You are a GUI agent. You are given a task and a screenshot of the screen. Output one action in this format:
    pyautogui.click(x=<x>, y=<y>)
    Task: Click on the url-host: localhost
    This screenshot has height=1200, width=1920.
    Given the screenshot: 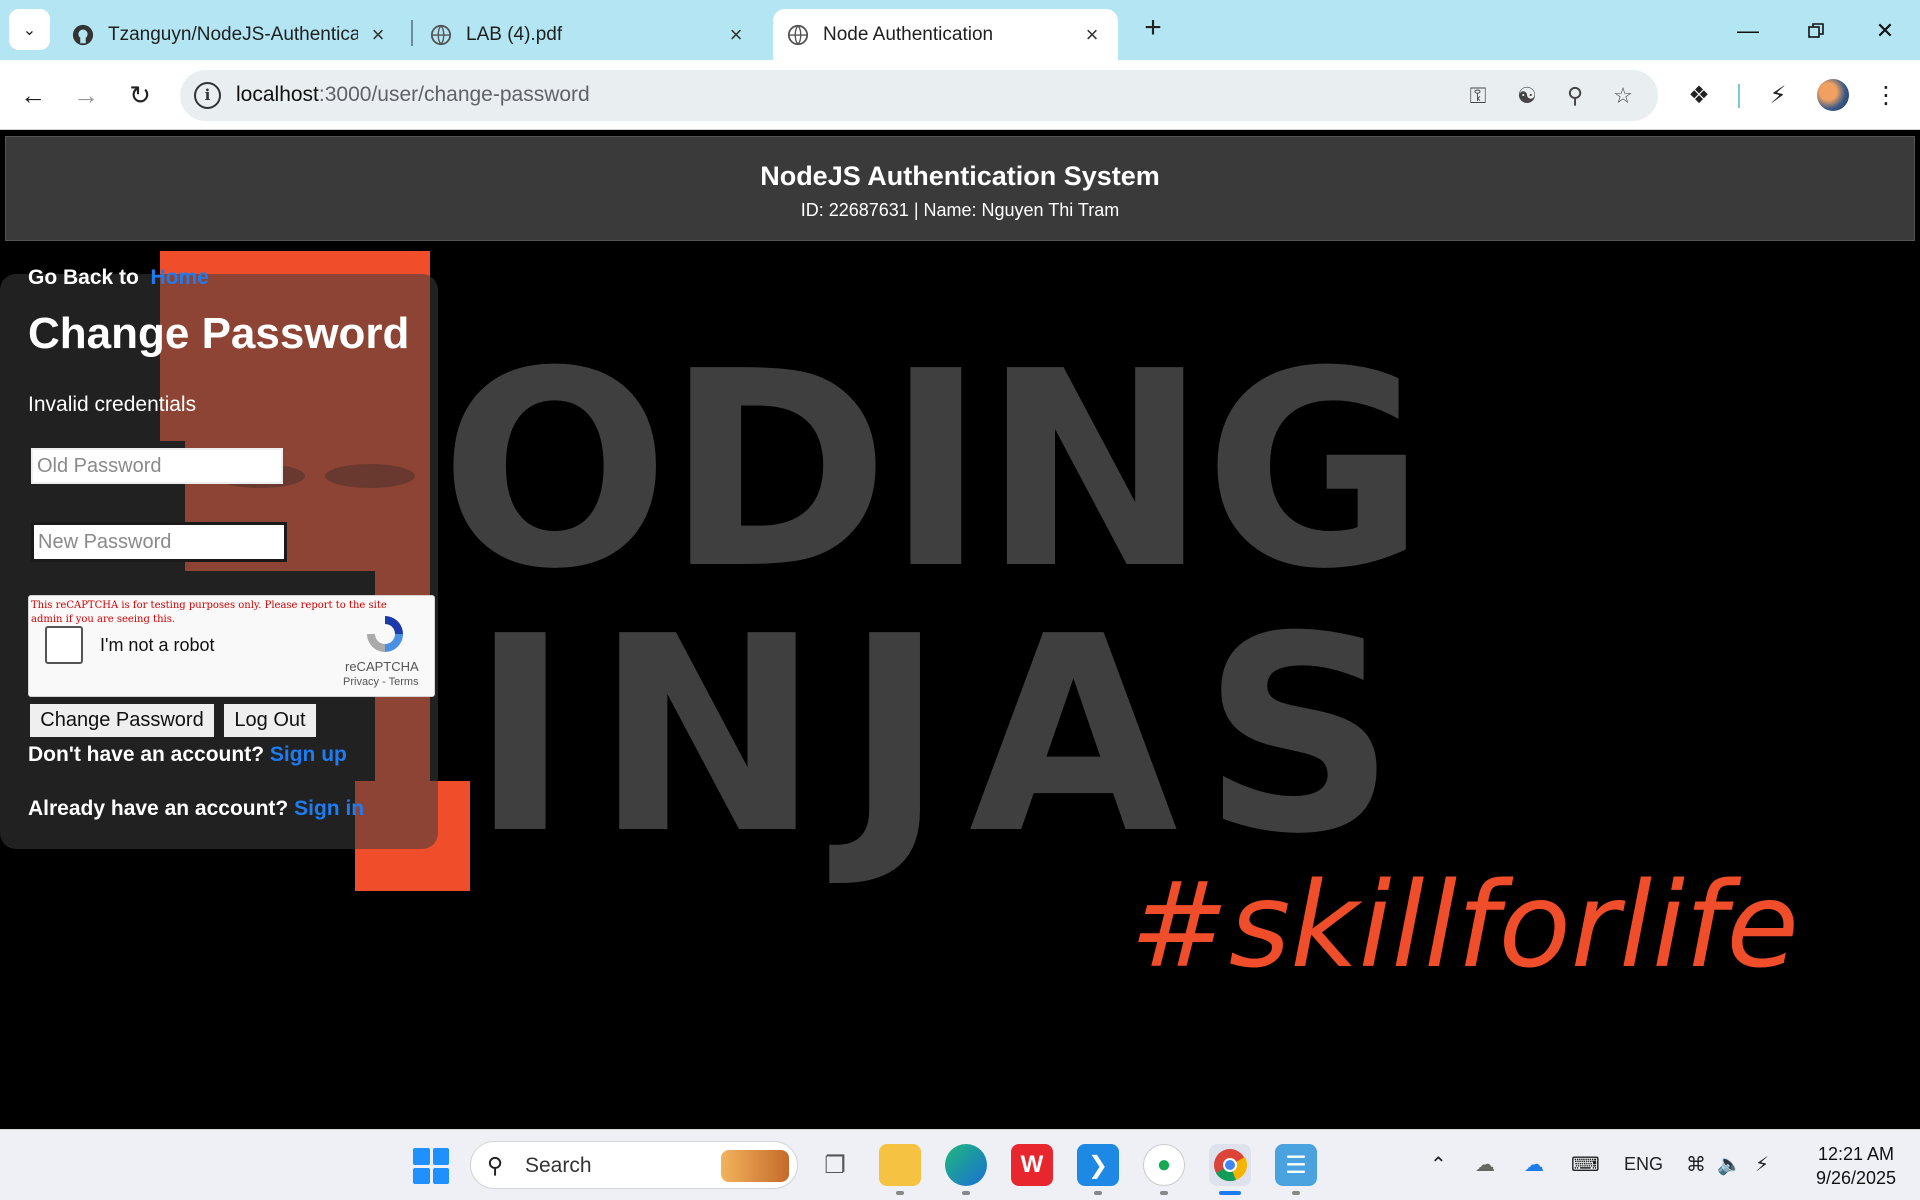 What is the action you would take?
    pyautogui.click(x=277, y=94)
    